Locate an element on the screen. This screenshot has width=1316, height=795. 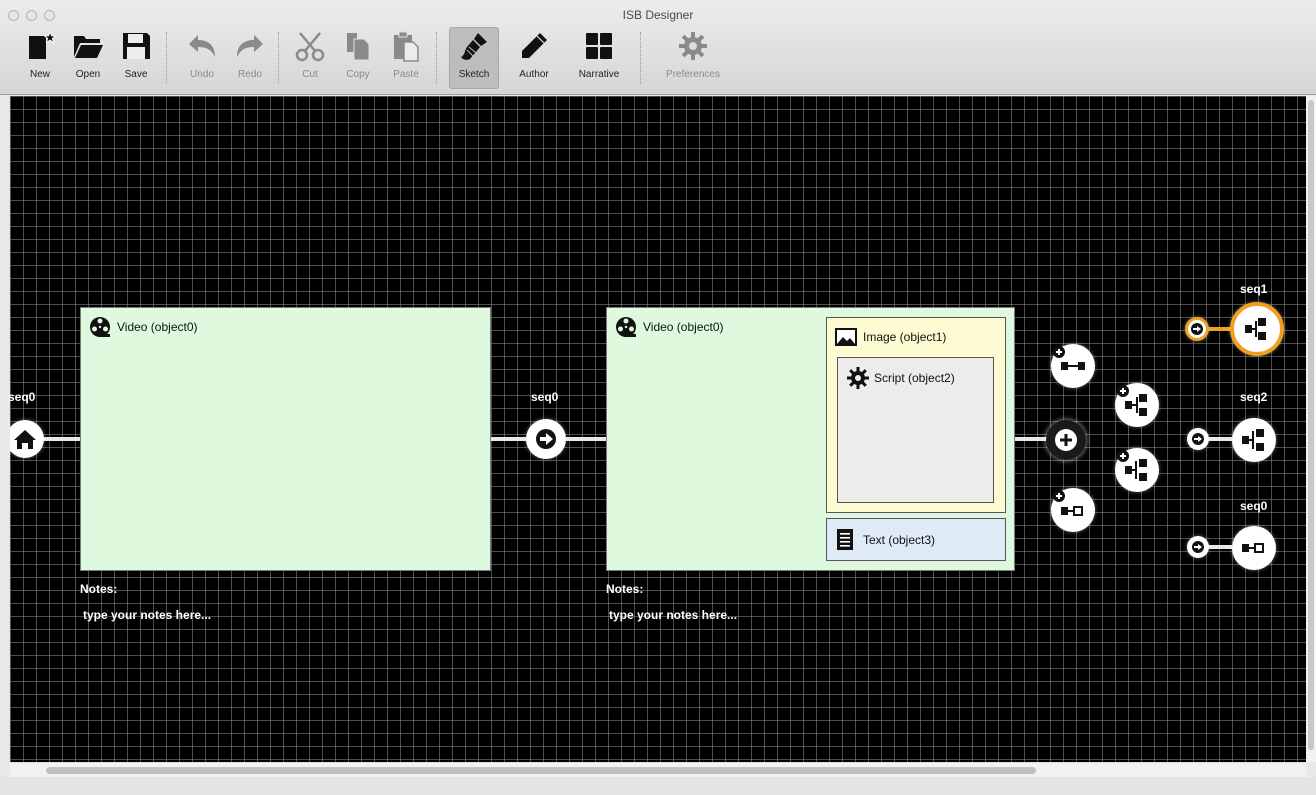
undo-button: Undo is located at coordinates (202, 60).